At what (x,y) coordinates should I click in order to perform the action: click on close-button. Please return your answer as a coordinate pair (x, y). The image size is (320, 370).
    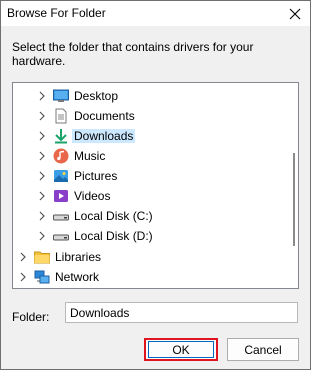
    Looking at the image, I should click on (295, 13).